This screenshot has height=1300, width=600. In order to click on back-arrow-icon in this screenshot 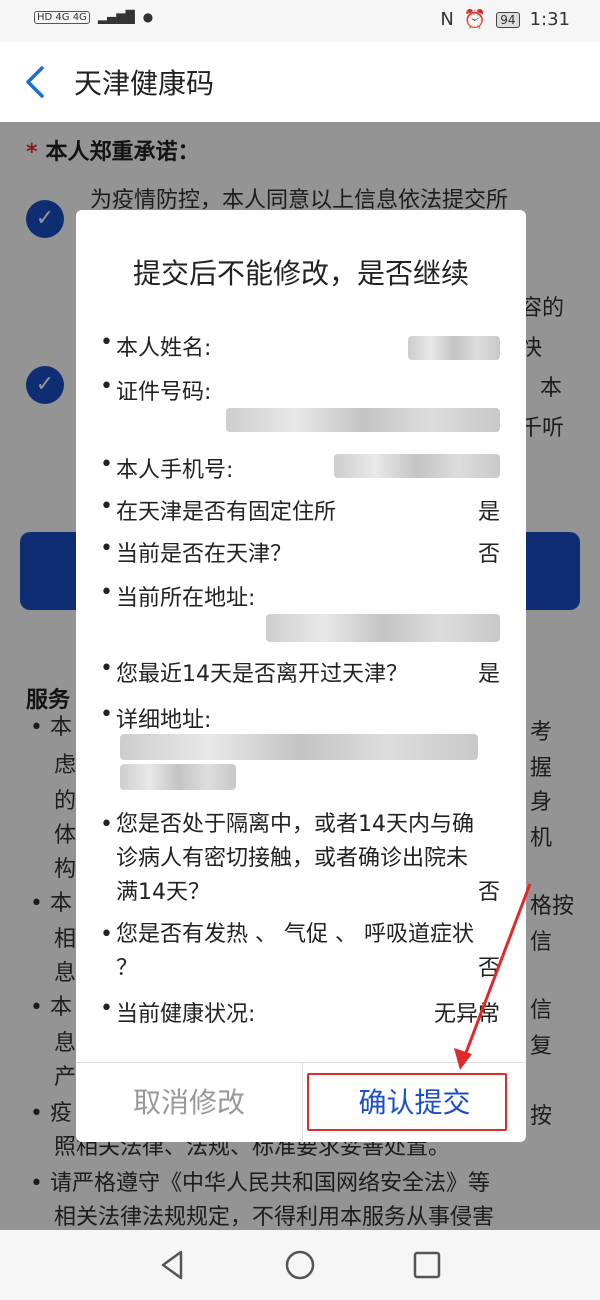, I will do `click(37, 82)`.